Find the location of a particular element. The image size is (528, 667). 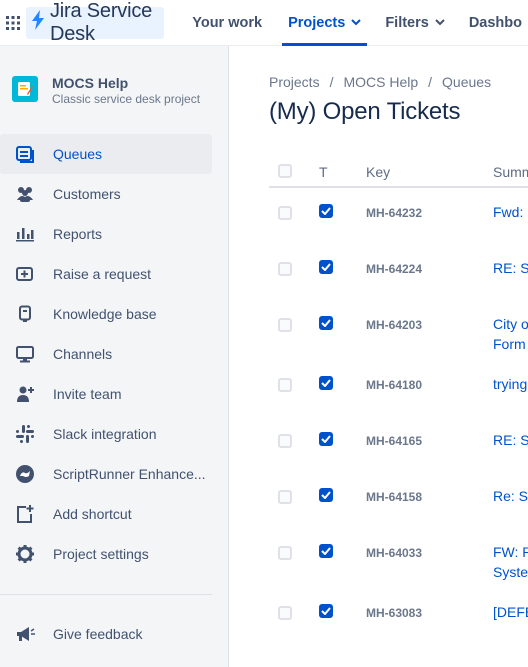

table-row: MH-64180 trying is located at coordinates (398, 396).